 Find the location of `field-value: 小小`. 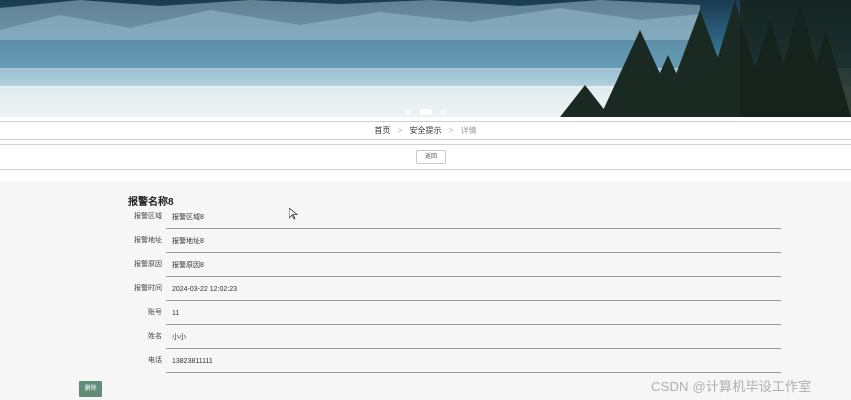

field-value: 小小 is located at coordinates (473, 337).